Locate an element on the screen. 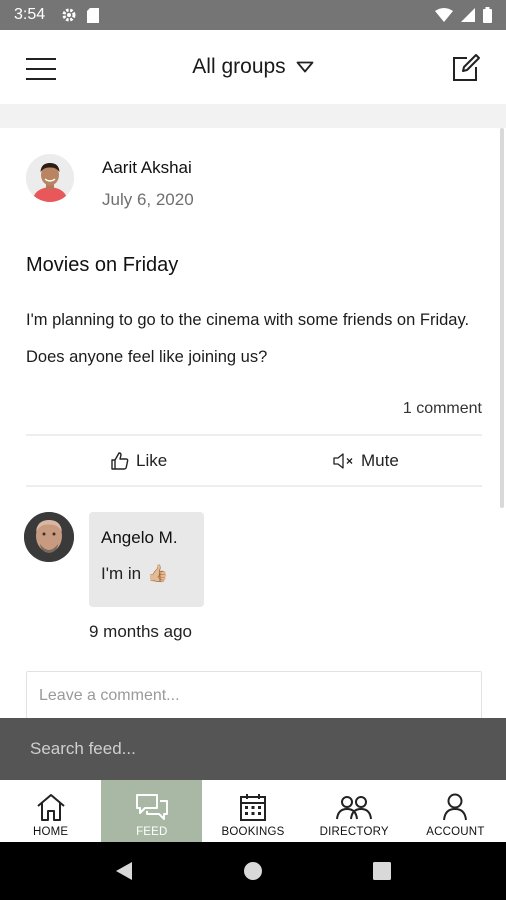  wifi-icon is located at coordinates (444, 15).